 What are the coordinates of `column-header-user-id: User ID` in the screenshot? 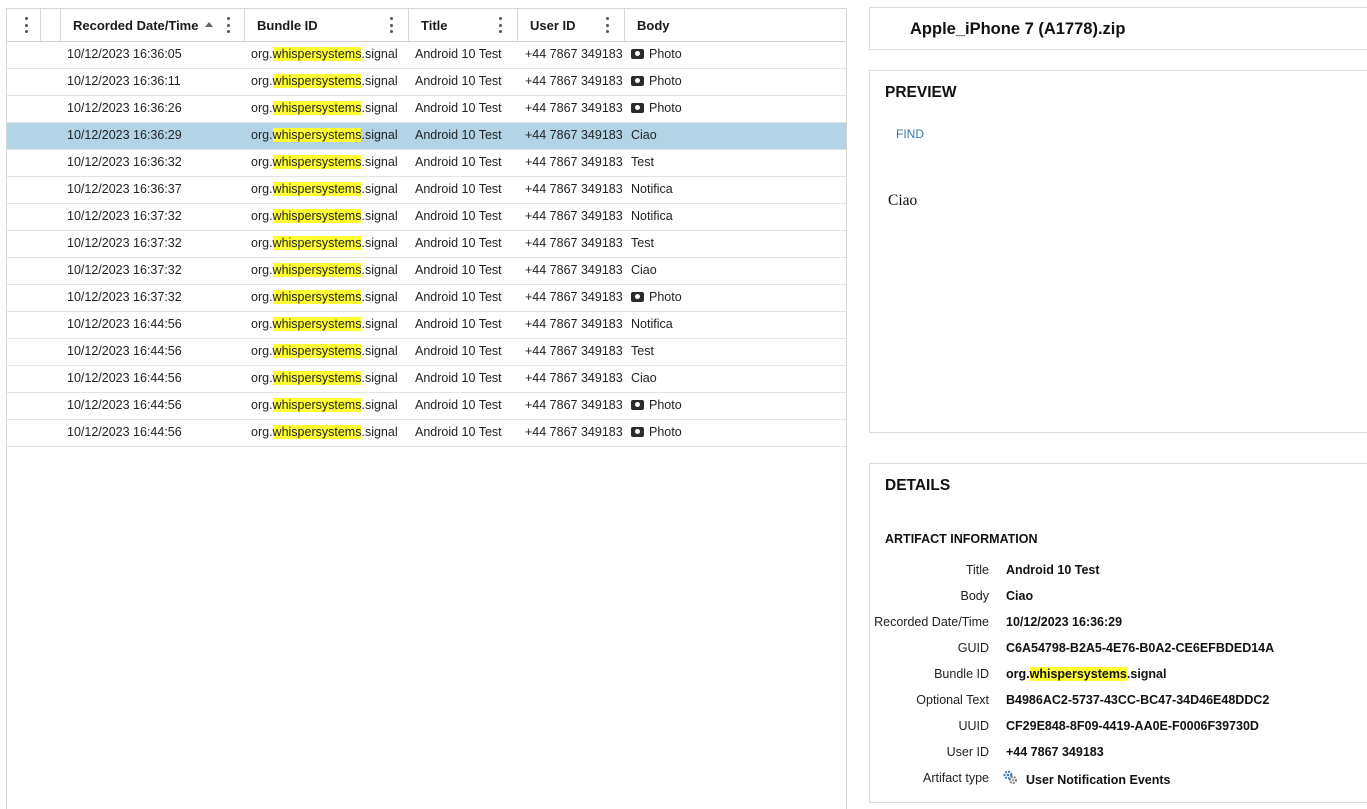 It's located at (571, 25).